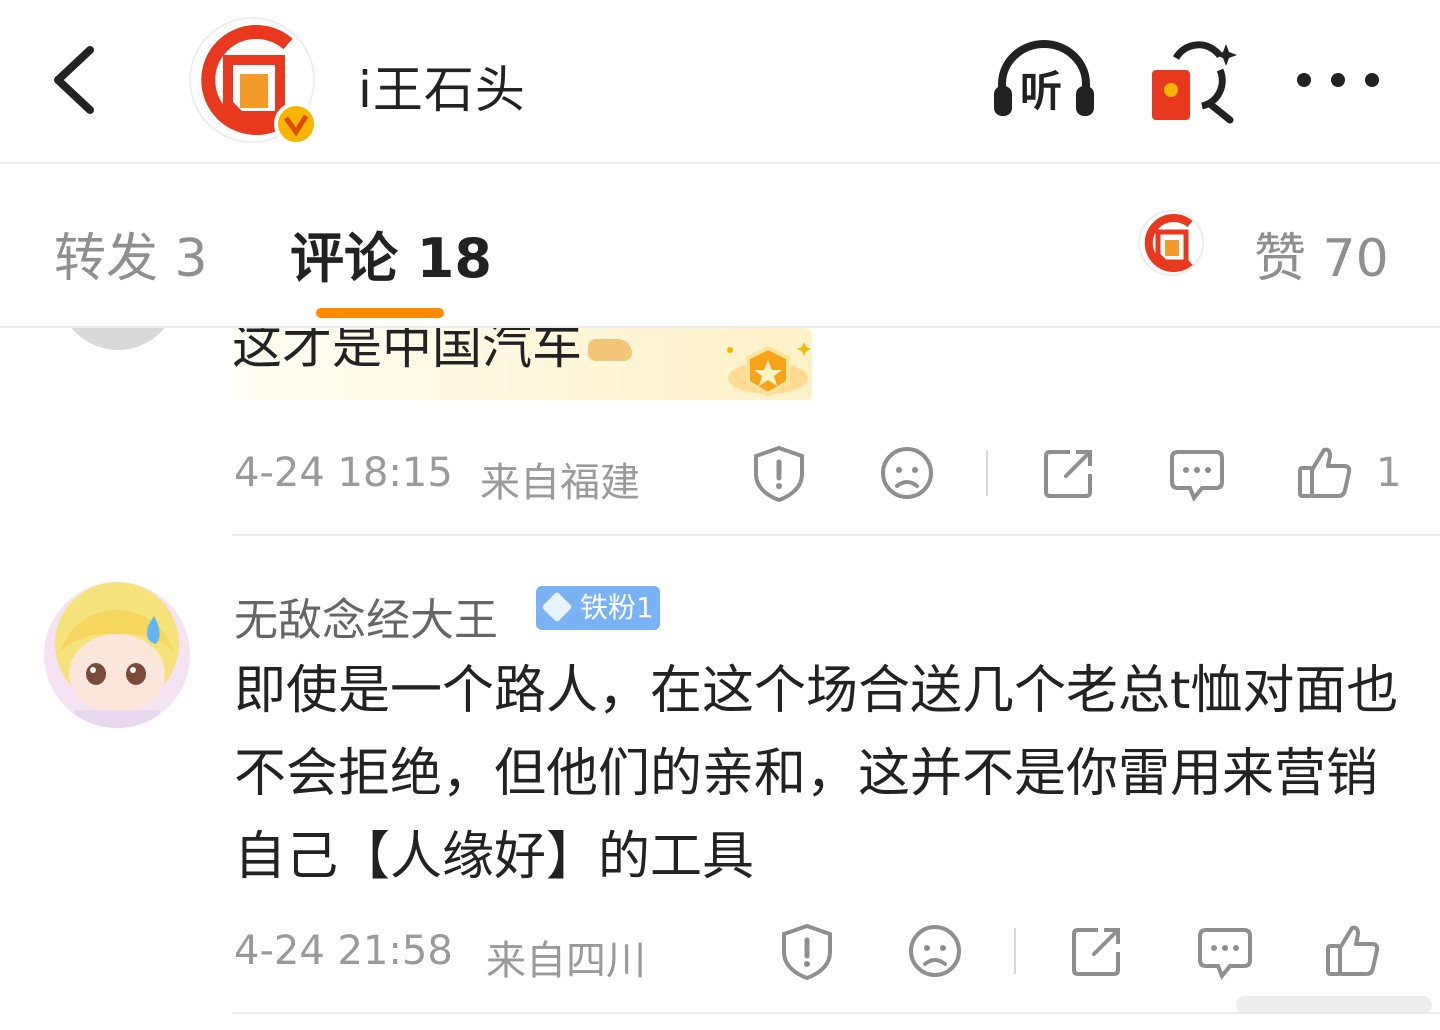  I want to click on comment-text: 这才是中国汽车, so click(432, 353).